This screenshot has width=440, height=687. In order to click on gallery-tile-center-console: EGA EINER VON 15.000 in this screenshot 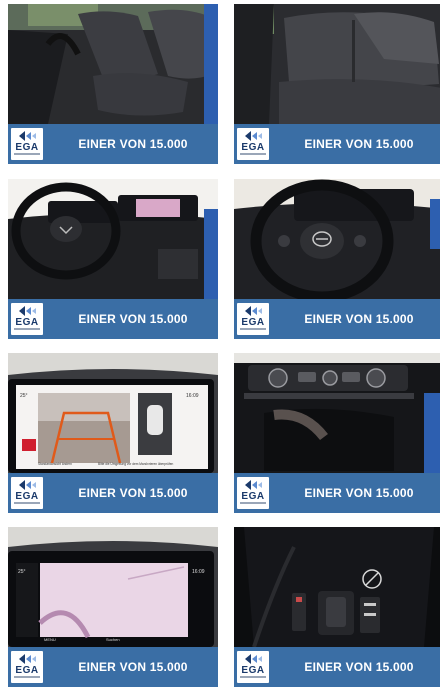, I will do `click(337, 433)`.